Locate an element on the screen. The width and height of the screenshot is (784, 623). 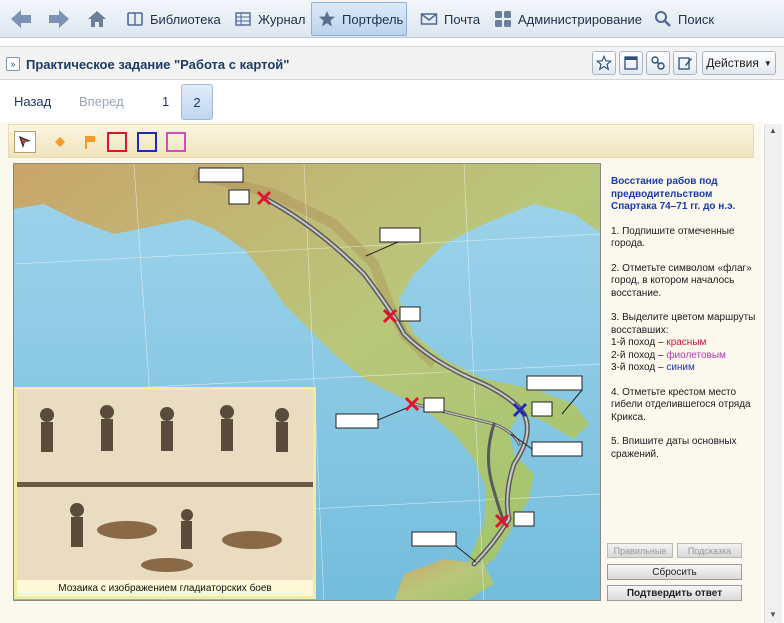
reset-button: Сбросить is located at coordinates (674, 572).